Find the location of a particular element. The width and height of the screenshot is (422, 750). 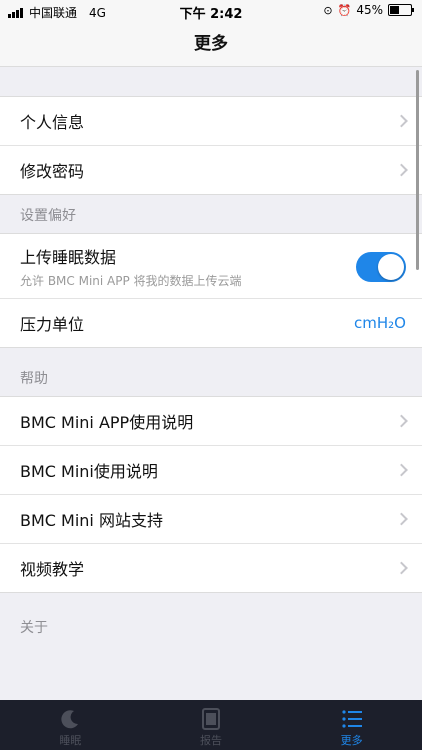

upload-sleep-data-row: 上传睡眠数据 允许 BMC Mini APP 将我的数据上传云端 is located at coordinates (211, 266).